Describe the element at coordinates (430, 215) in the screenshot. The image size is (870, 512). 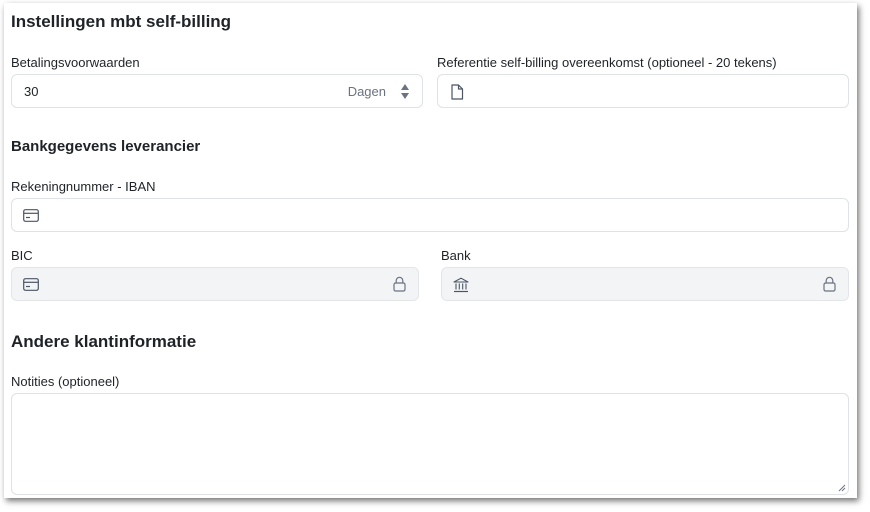
I see `iban-input` at that location.